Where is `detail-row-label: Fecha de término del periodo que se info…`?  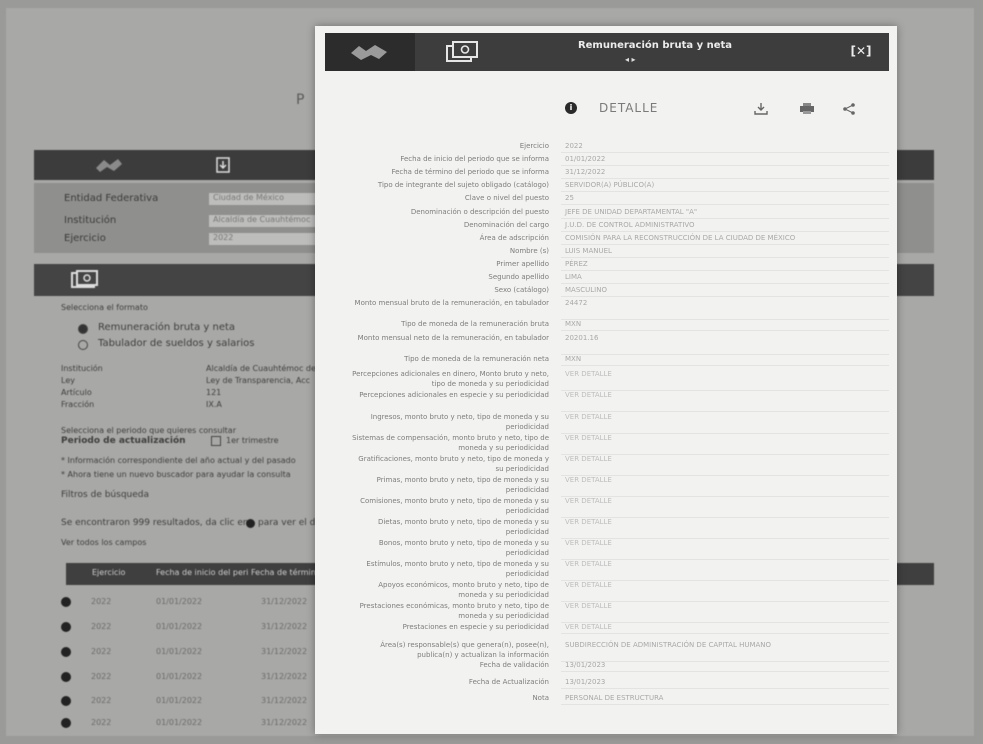 detail-row-label: Fecha de término del periodo que se info… is located at coordinates (470, 172).